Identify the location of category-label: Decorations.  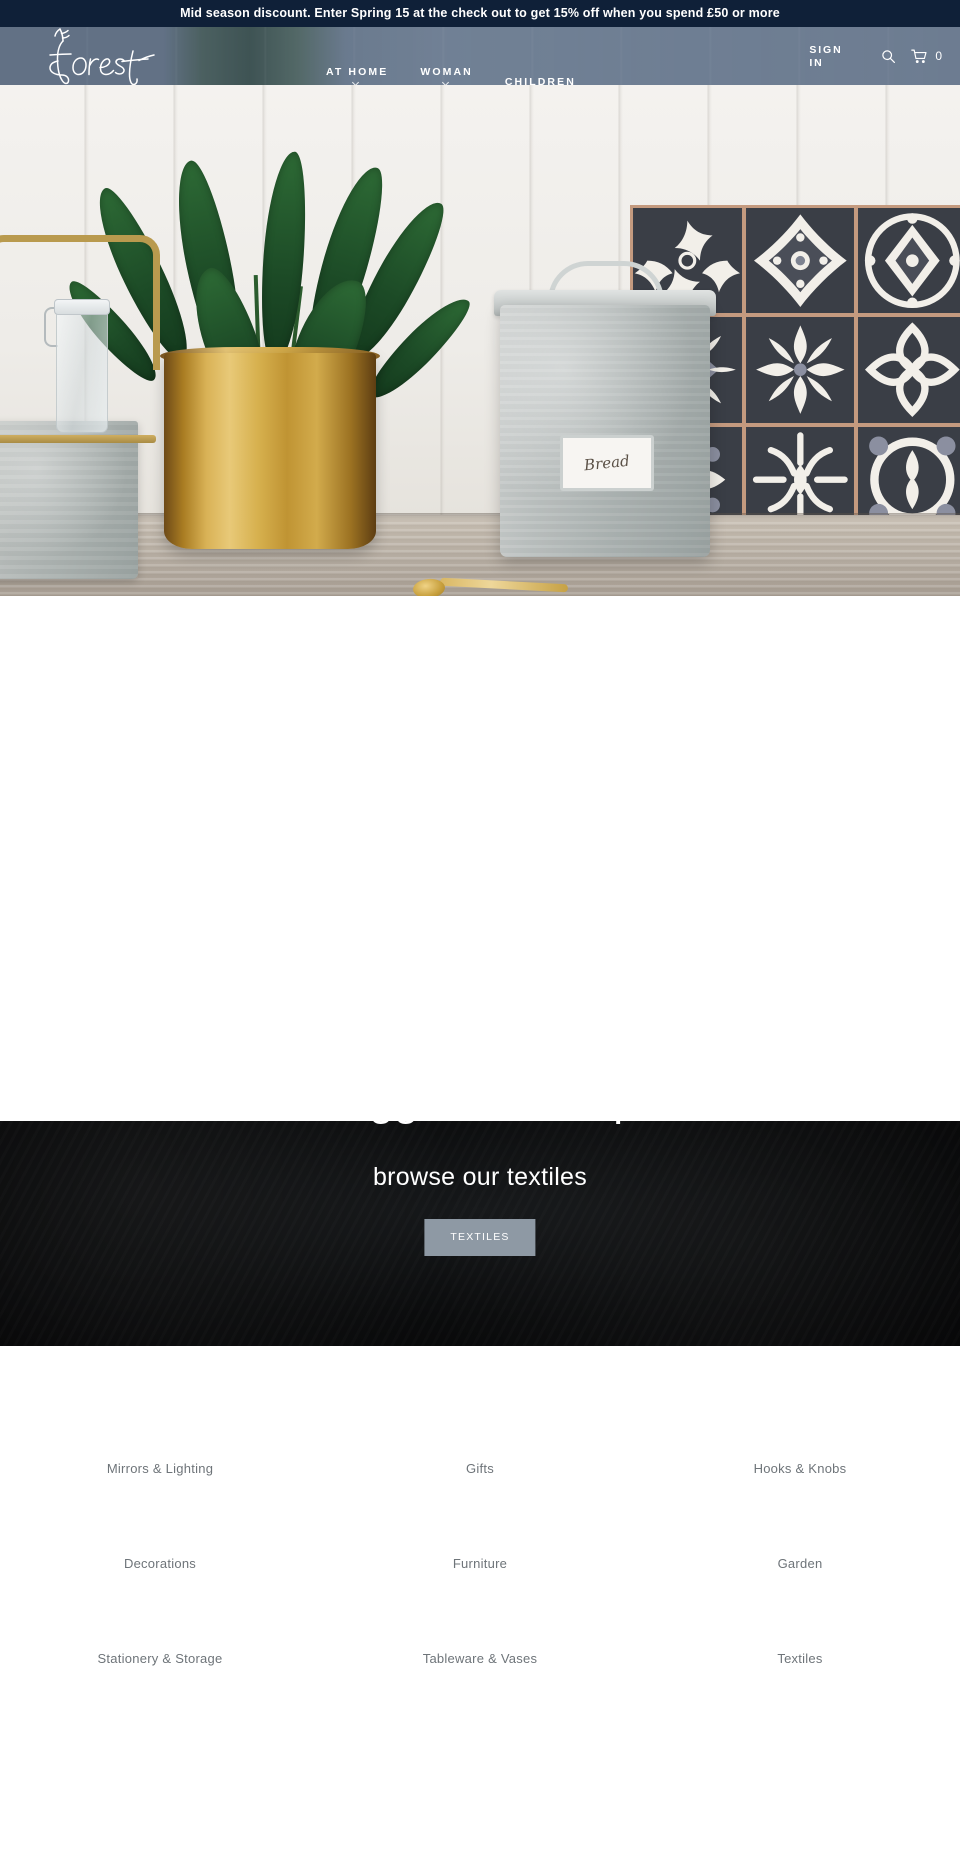
(160, 1563).